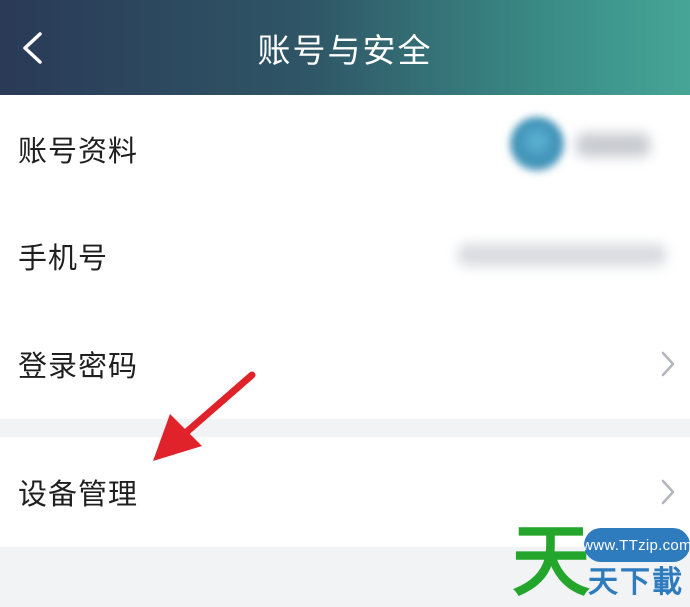 This screenshot has width=690, height=607. Describe the element at coordinates (78, 366) in the screenshot. I see `row-label: 登录密码` at that location.